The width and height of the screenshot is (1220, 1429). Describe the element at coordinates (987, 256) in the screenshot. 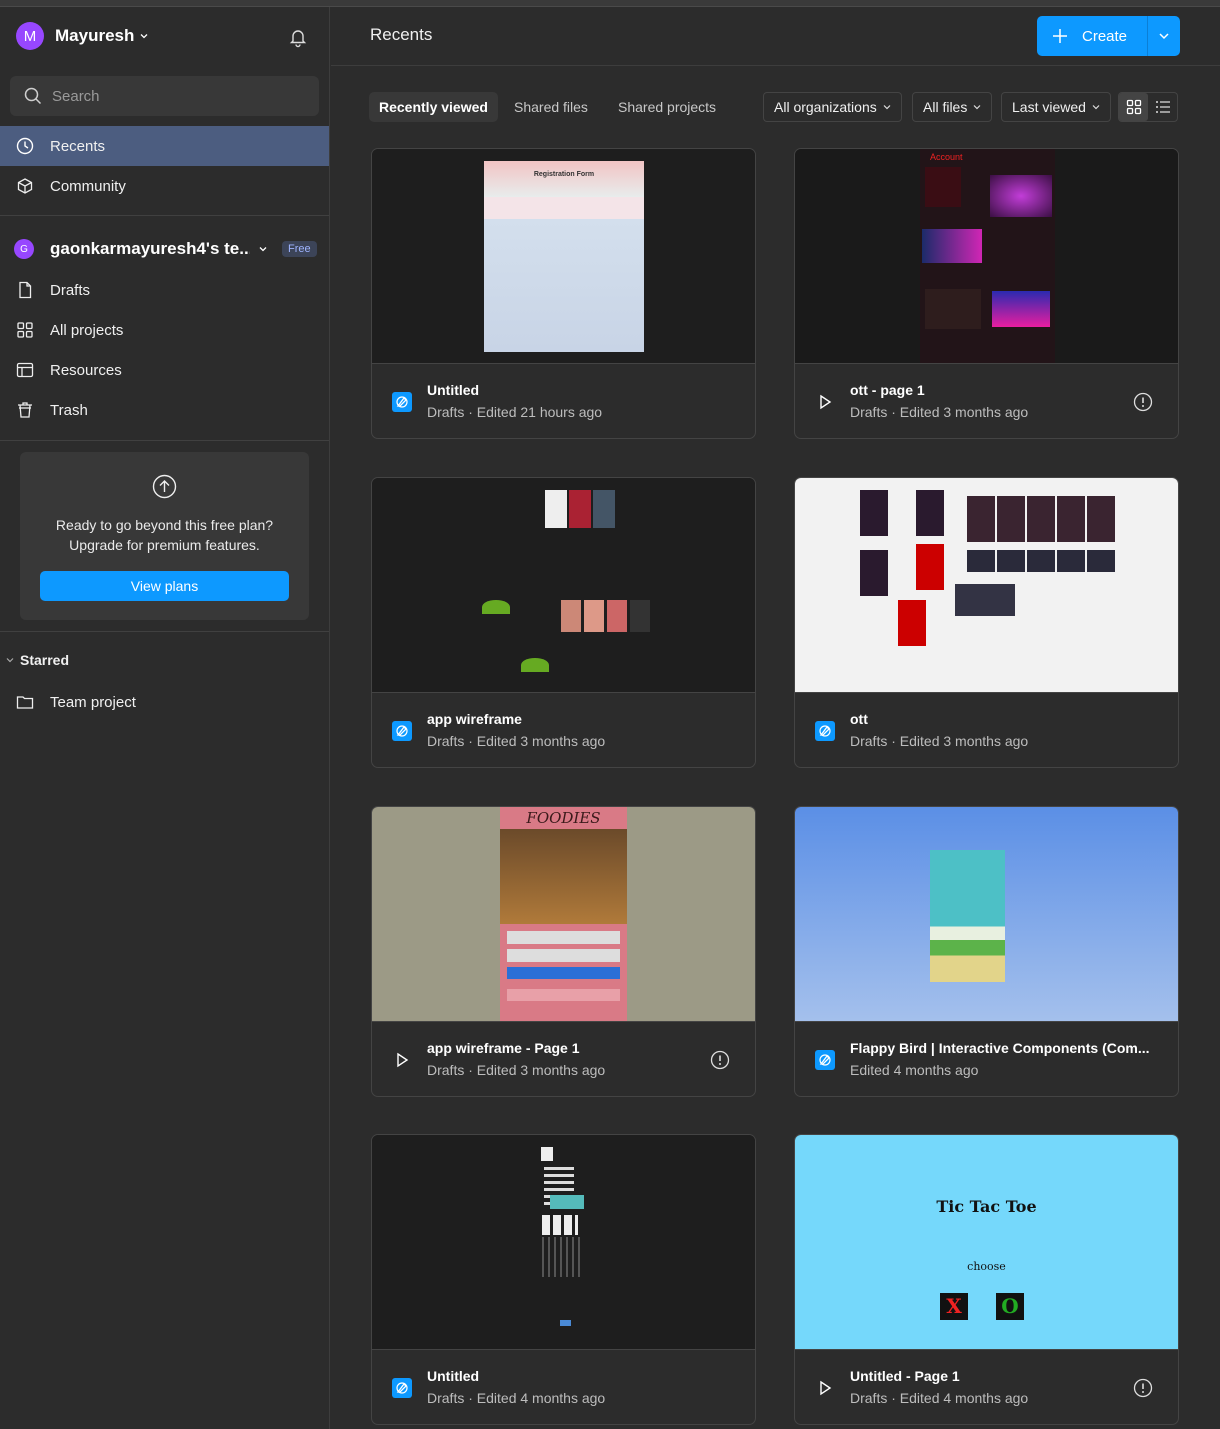

I see `ott-preview: Account` at that location.